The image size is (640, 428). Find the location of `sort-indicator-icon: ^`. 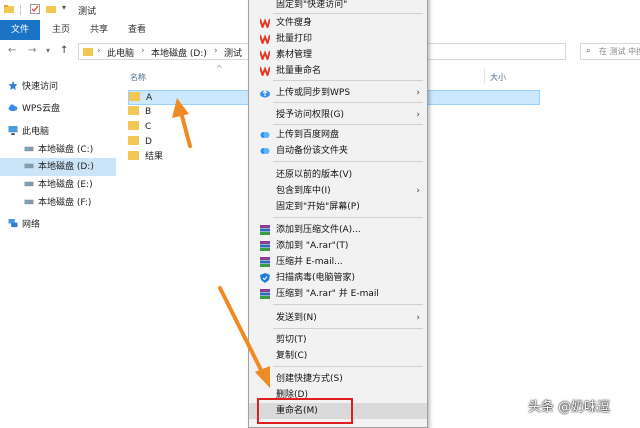

sort-indicator-icon: ^ is located at coordinates (219, 68).